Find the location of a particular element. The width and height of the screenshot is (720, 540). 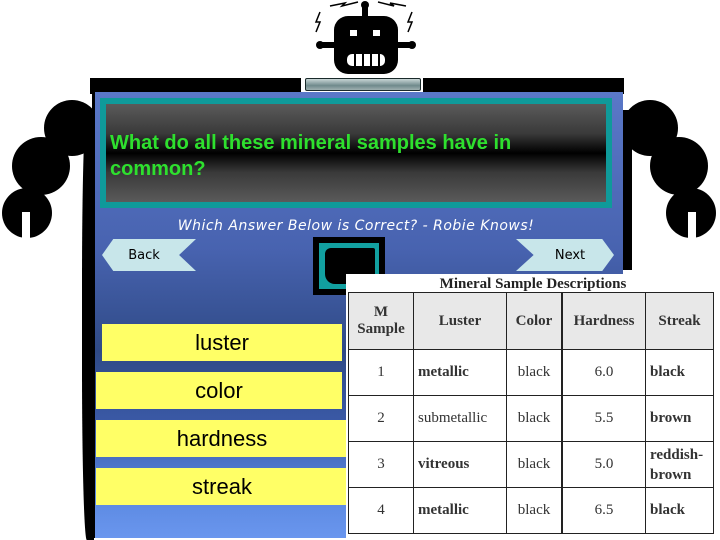

answer-color: color is located at coordinates (219, 390).